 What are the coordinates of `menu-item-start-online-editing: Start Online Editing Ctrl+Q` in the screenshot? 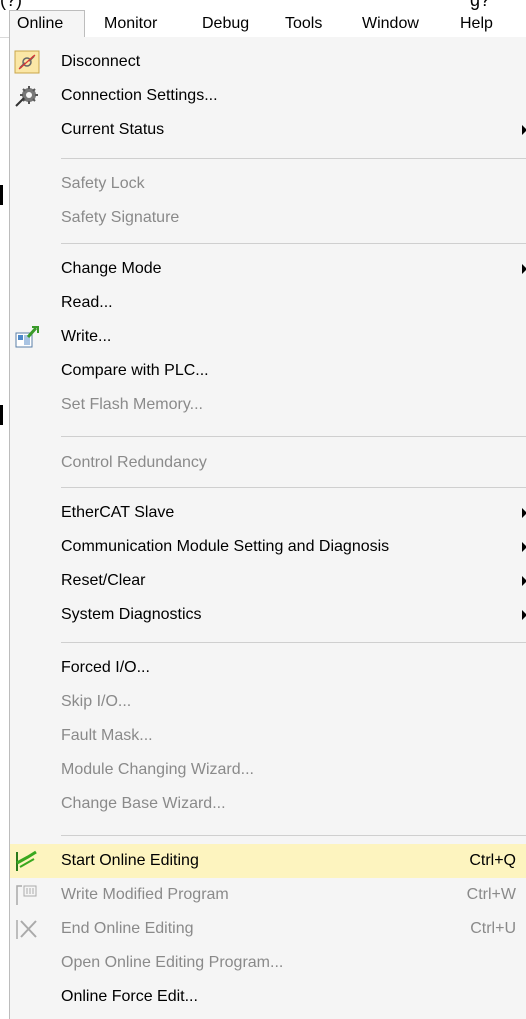 It's located at (268, 861).